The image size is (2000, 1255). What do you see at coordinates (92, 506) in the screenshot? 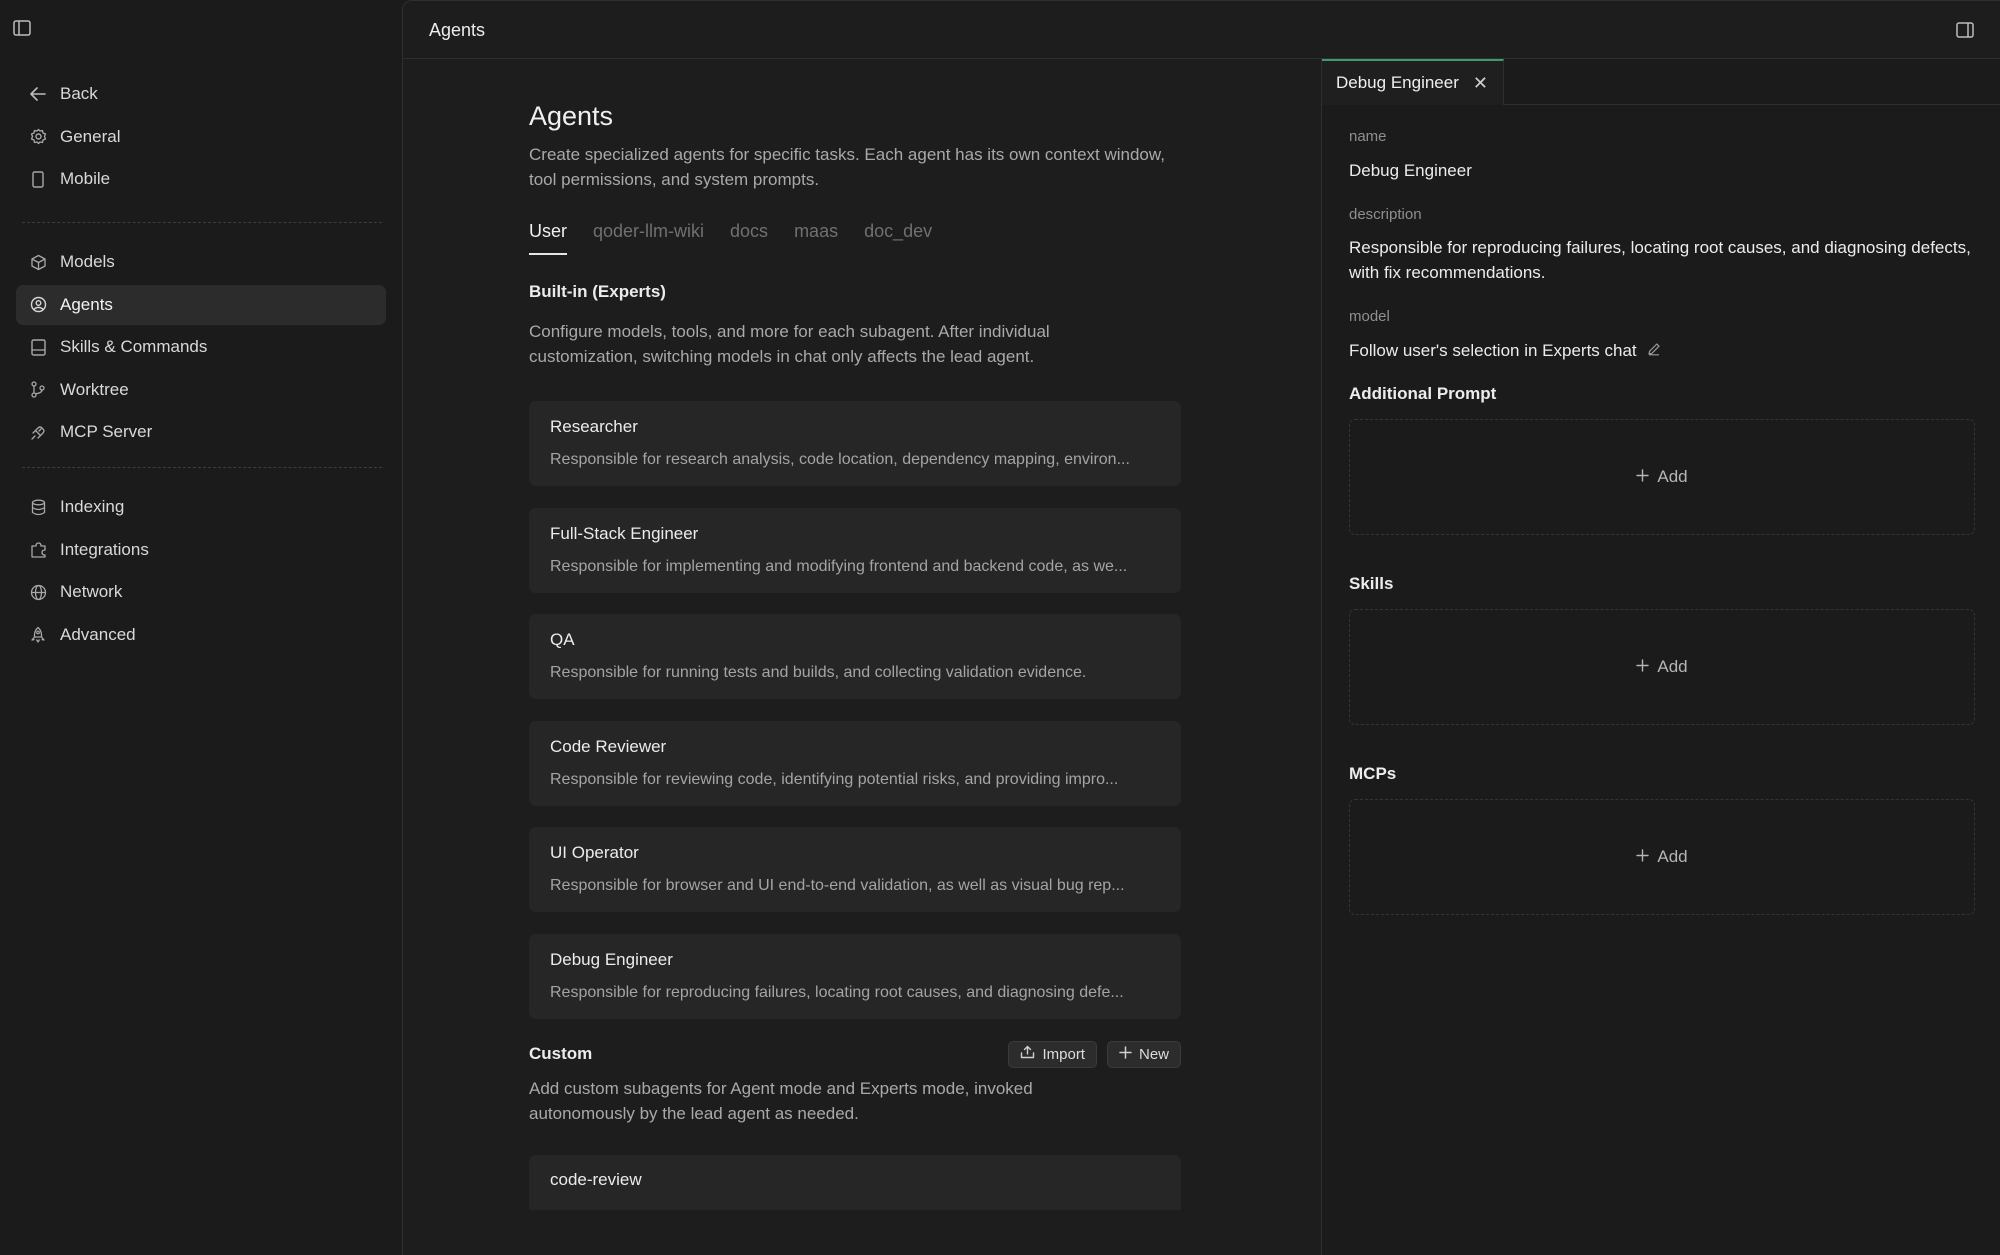
I see `sidebar-item-label: Indexing` at bounding box center [92, 506].